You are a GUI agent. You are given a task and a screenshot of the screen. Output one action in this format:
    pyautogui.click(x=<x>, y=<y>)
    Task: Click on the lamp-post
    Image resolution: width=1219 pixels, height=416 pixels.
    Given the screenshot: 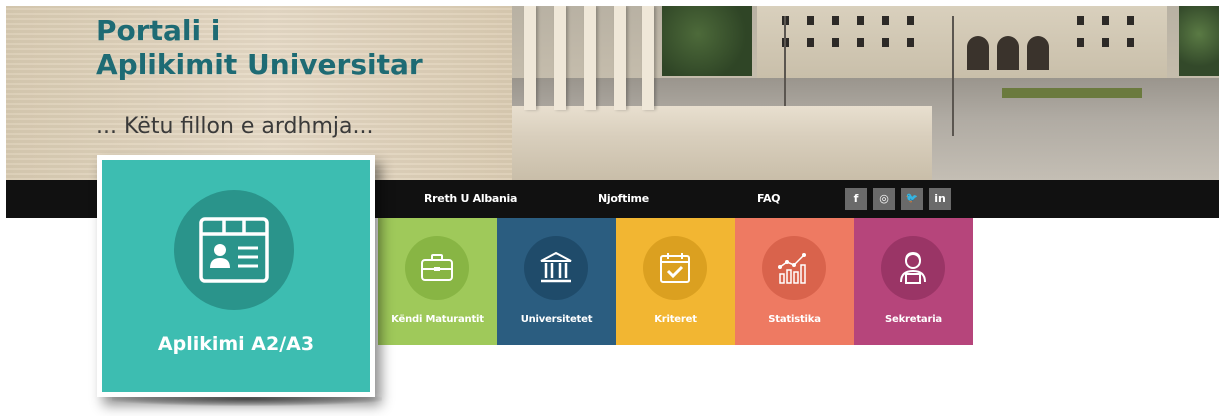 What is the action you would take?
    pyautogui.click(x=953, y=76)
    